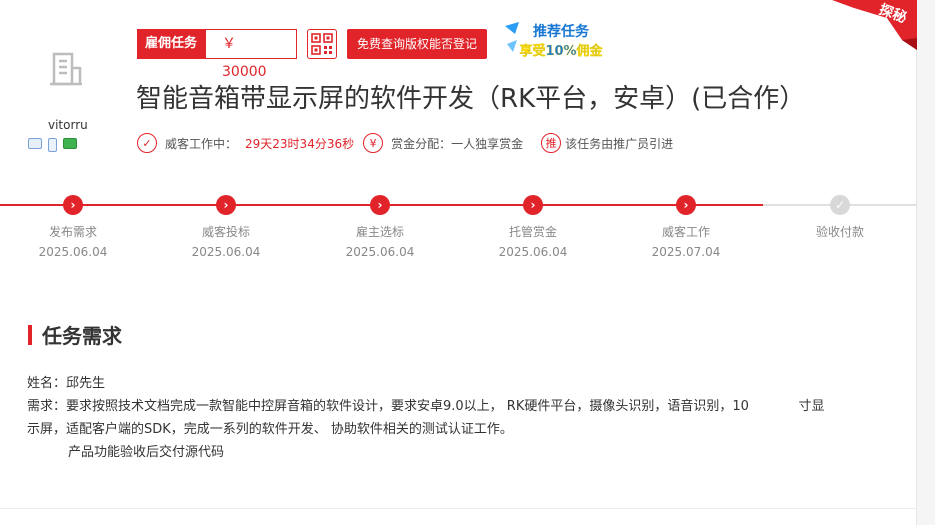 This screenshot has height=525, width=935. I want to click on task-title: 智能音箱带显示屏的软件开发（RK平台，安卓）(已合作）, so click(471, 99).